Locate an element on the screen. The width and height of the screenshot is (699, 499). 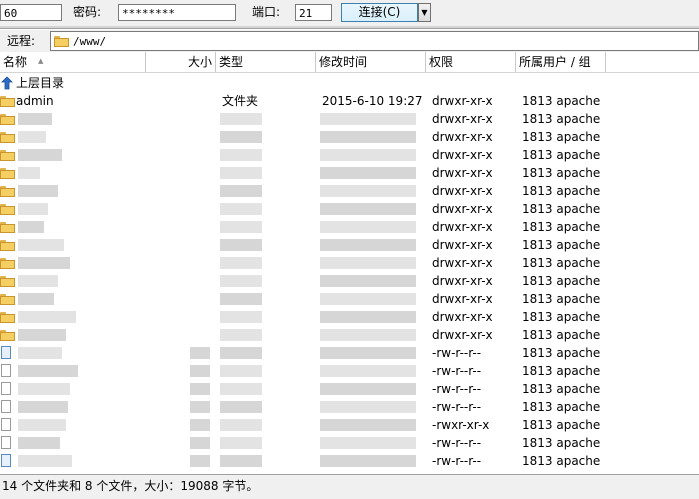
column-header-permissions-label: 权限 is located at coordinates (441, 62).